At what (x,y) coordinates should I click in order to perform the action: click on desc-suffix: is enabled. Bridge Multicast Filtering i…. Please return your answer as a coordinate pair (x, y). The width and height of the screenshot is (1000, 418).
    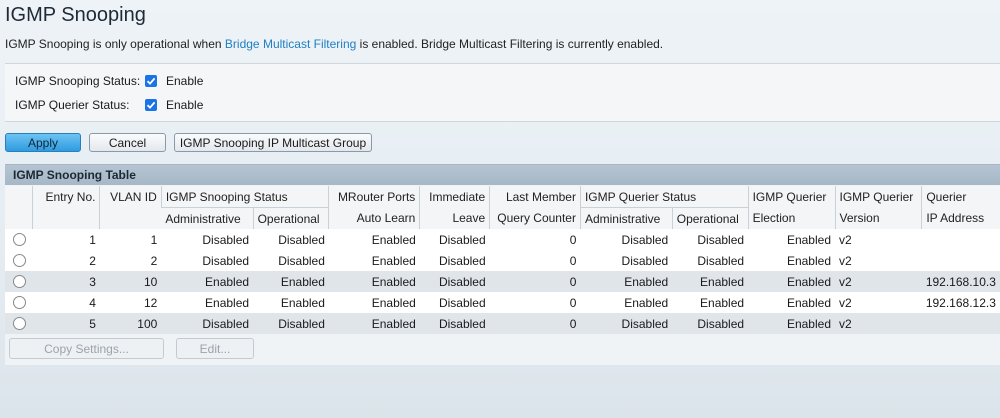
    Looking at the image, I should click on (510, 44).